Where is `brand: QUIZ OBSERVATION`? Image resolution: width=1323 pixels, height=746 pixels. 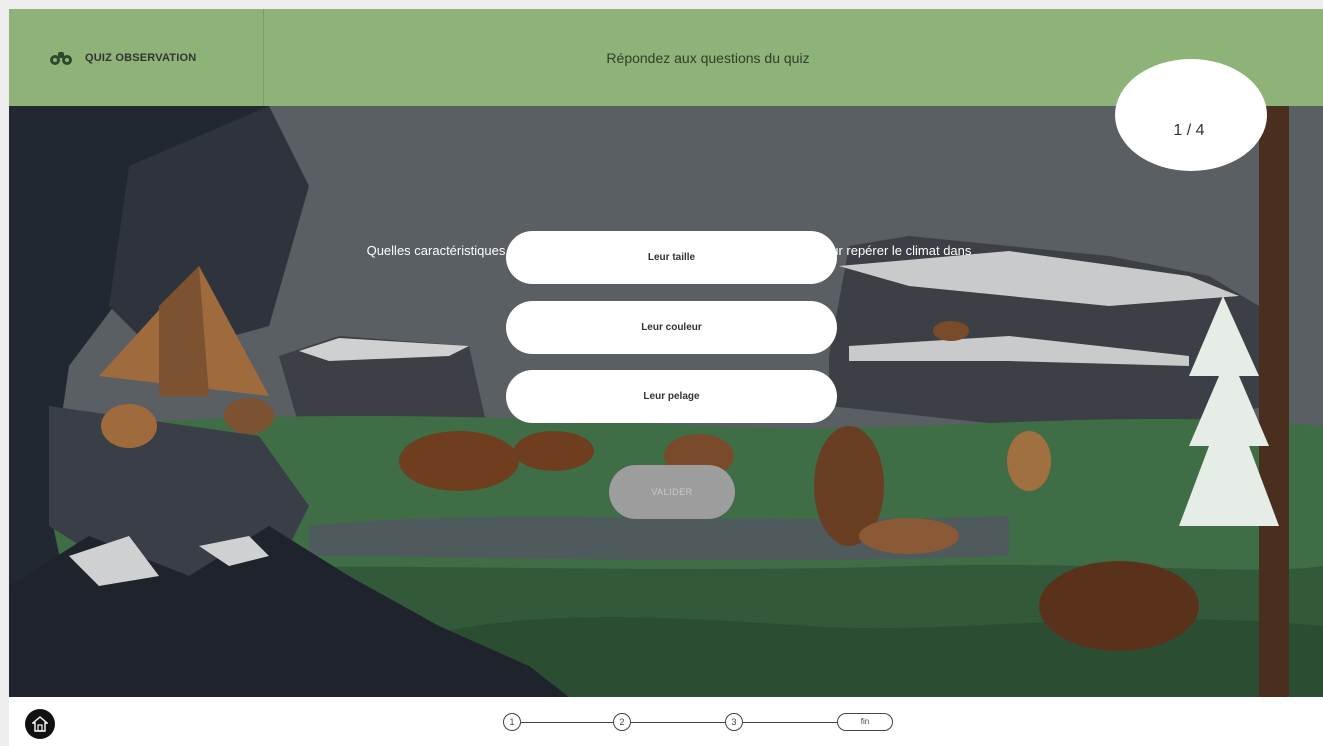
brand: QUIZ OBSERVATION is located at coordinates (136, 57).